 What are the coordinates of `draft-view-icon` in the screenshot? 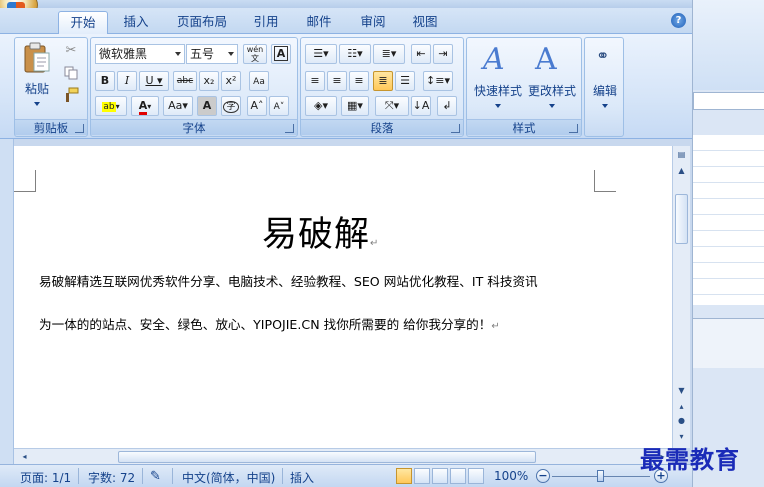 It's located at (476, 476).